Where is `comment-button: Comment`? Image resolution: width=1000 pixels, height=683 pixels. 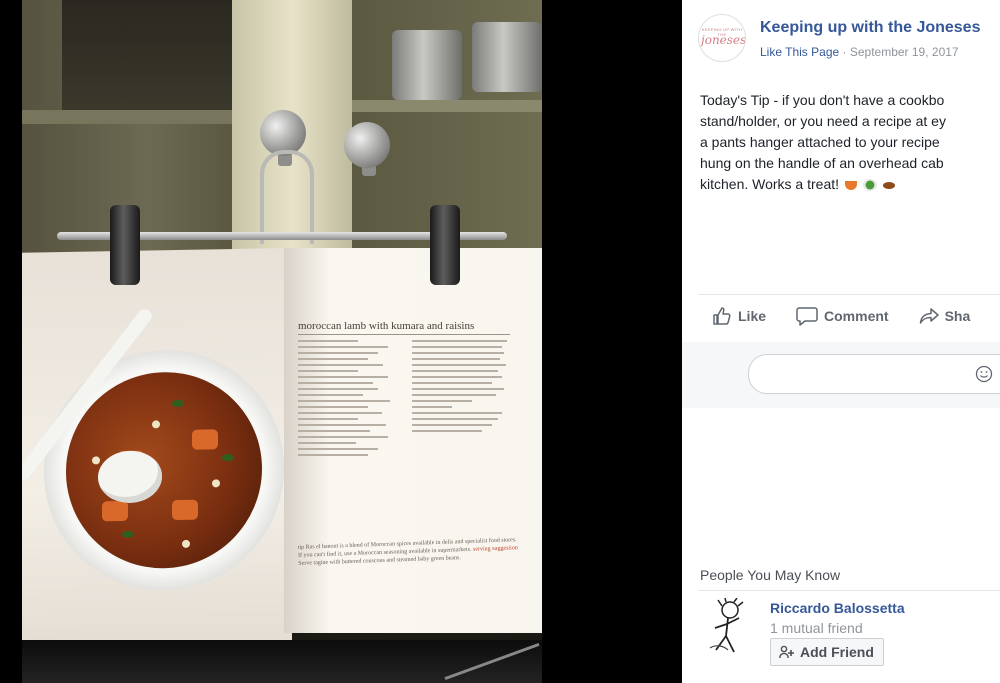
comment-button: Comment is located at coordinates (842, 316).